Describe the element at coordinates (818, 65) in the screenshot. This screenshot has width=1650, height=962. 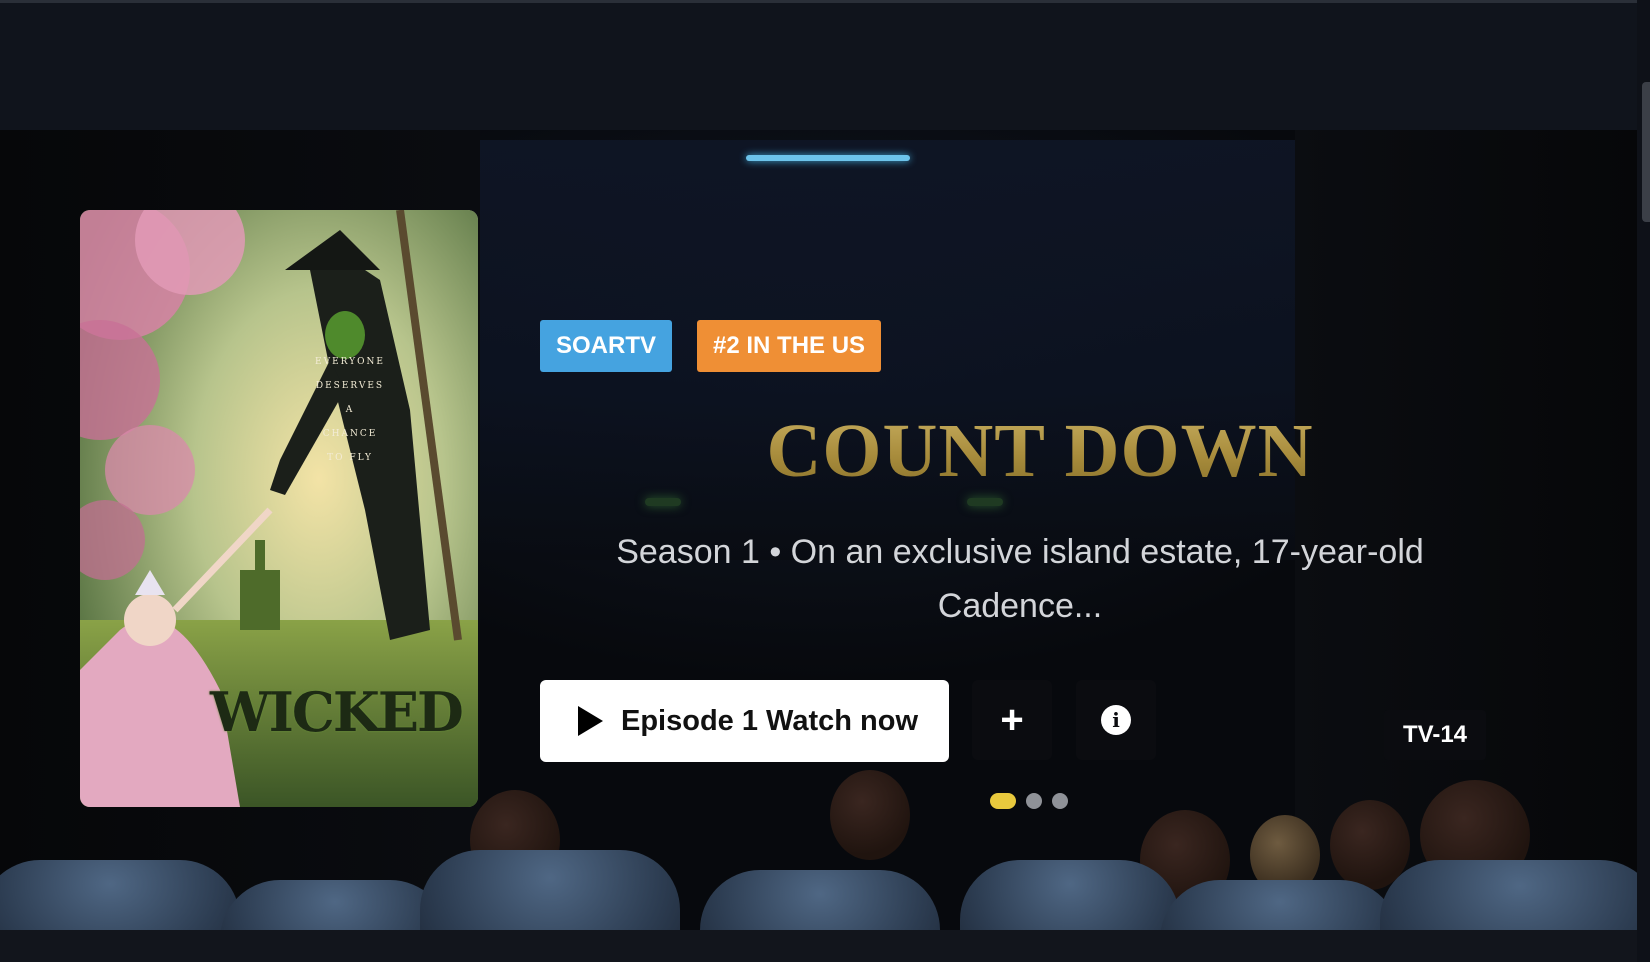
I see `top-bar` at that location.